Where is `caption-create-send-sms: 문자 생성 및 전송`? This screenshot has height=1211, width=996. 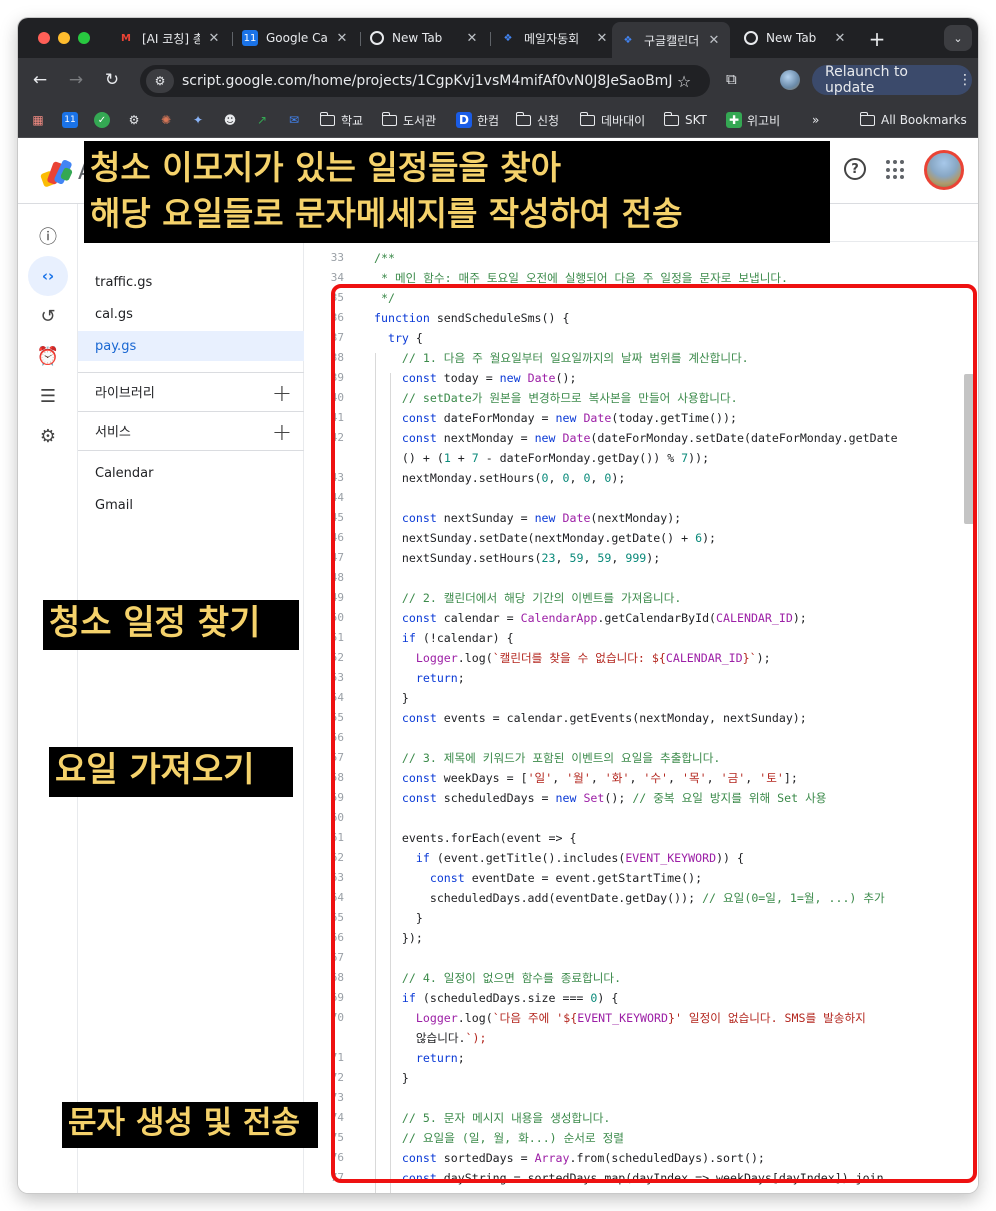 caption-create-send-sms: 문자 생성 및 전송 is located at coordinates (190, 1125).